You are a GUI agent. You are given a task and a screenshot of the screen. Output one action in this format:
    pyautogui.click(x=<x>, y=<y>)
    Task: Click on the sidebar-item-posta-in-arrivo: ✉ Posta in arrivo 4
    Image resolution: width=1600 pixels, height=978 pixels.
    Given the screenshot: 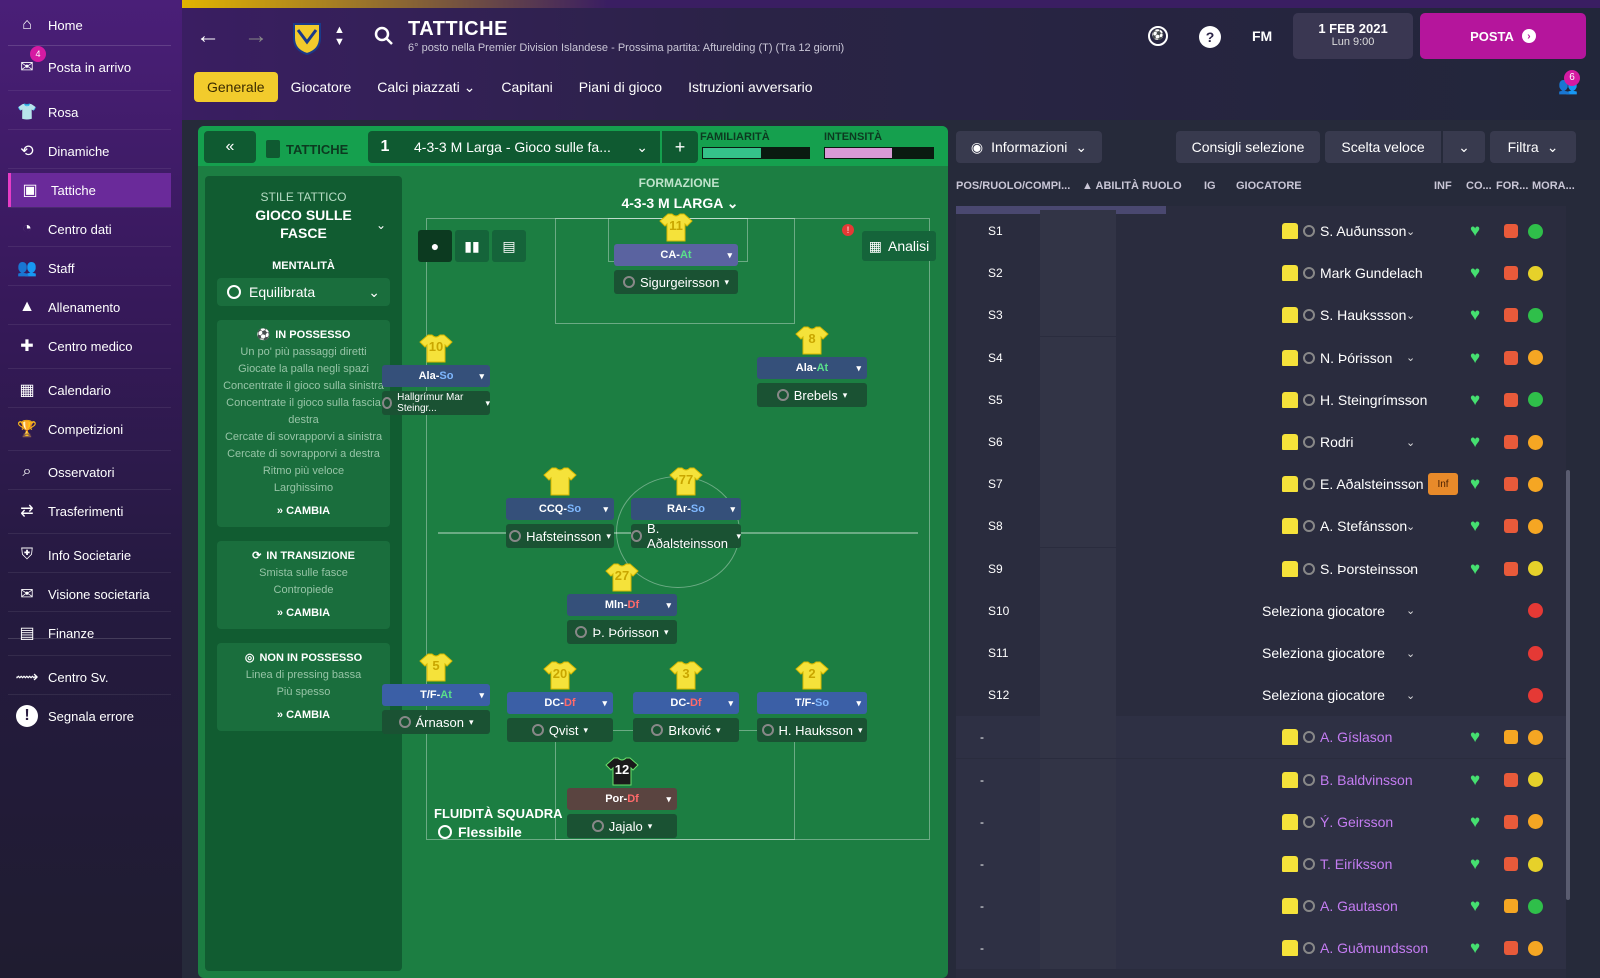 What is the action you would take?
    pyautogui.click(x=89, y=65)
    